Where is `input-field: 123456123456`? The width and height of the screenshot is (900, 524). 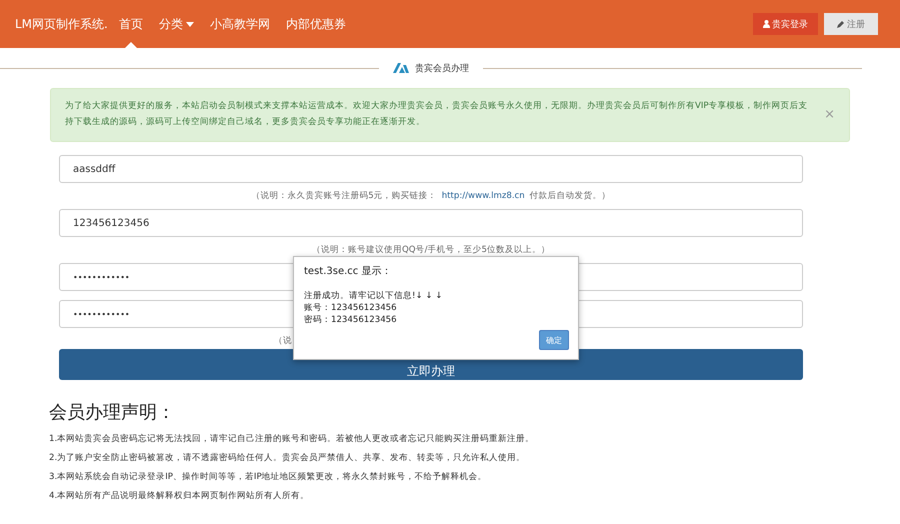 input-field: 123456123456 is located at coordinates (431, 223).